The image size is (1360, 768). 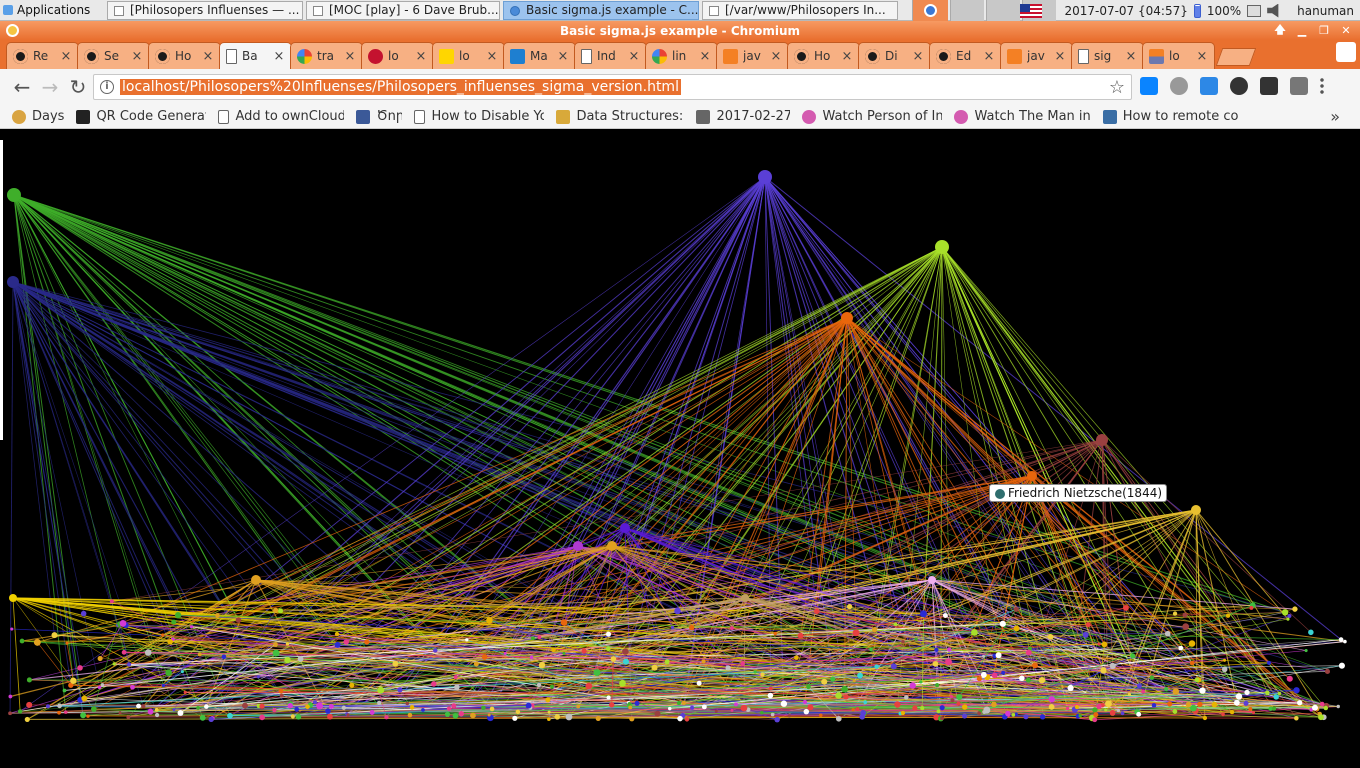 What do you see at coordinates (42, 55) in the screenshot?
I see `browser-tab: Re ×` at bounding box center [42, 55].